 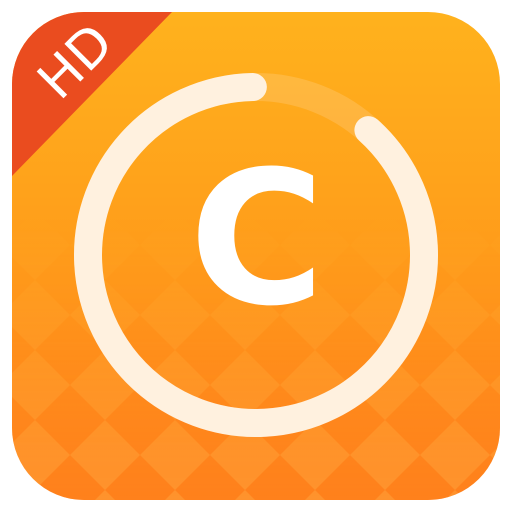 I want to click on logo-letter: C, so click(x=257, y=239).